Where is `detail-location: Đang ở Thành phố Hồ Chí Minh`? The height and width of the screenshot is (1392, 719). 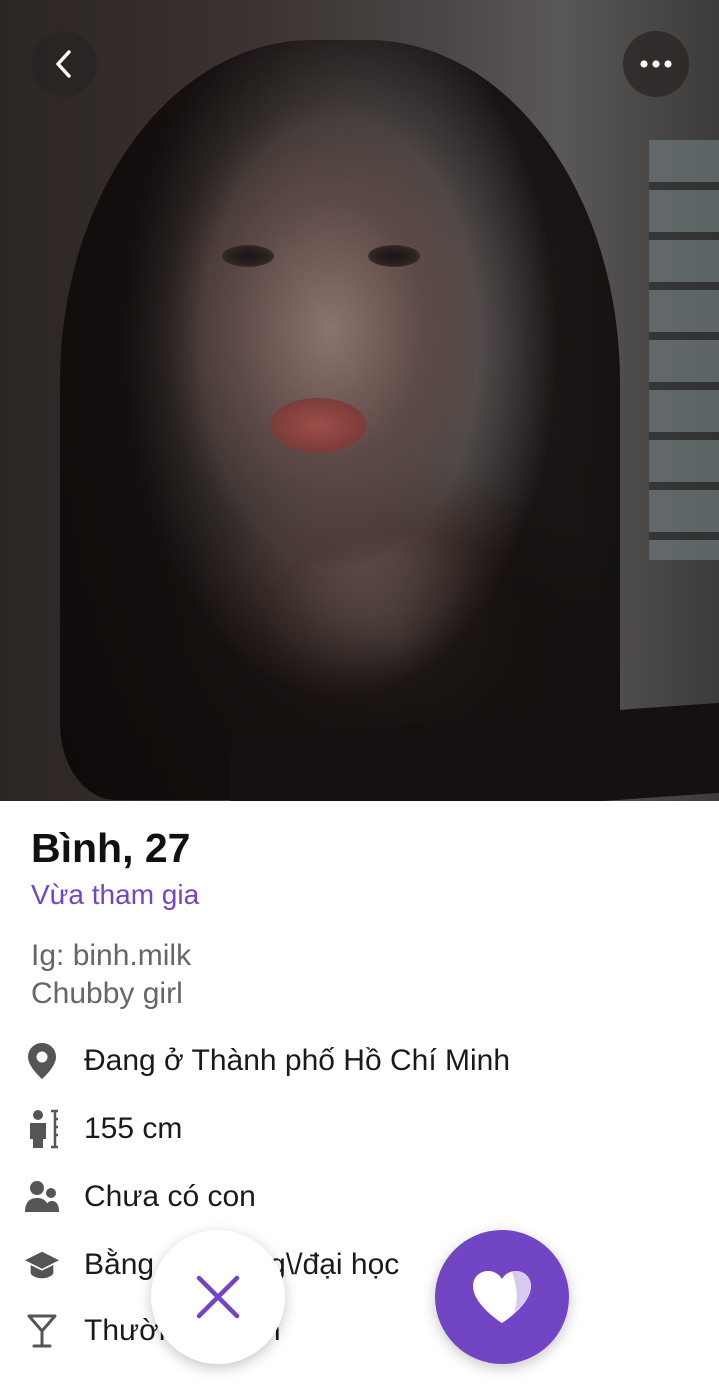
detail-location: Đang ở Thành phố Hồ Chí Minh is located at coordinates (364, 1061).